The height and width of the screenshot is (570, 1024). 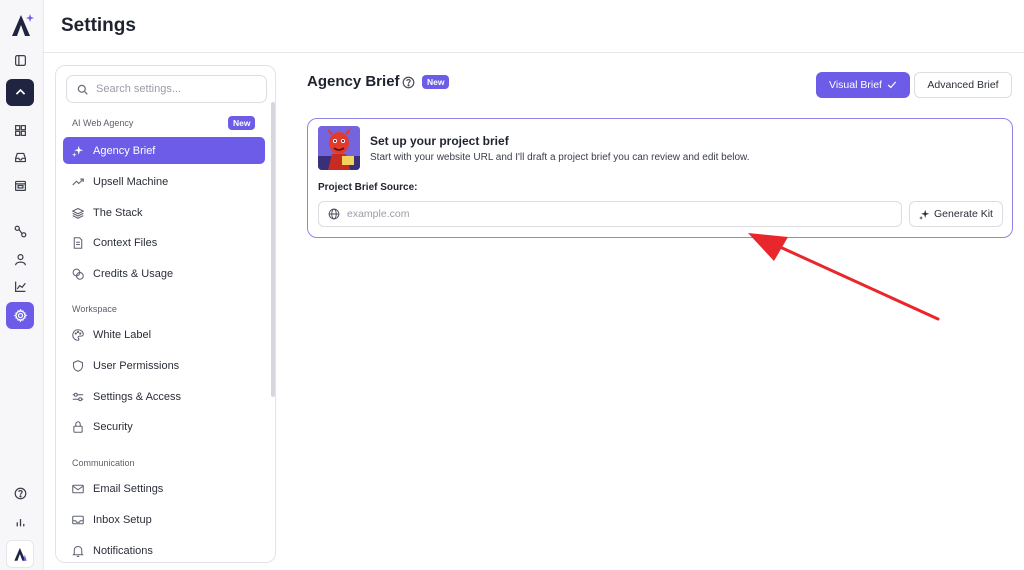 What do you see at coordinates (963, 214) in the screenshot?
I see `generate-kit-label: Generate Kit` at bounding box center [963, 214].